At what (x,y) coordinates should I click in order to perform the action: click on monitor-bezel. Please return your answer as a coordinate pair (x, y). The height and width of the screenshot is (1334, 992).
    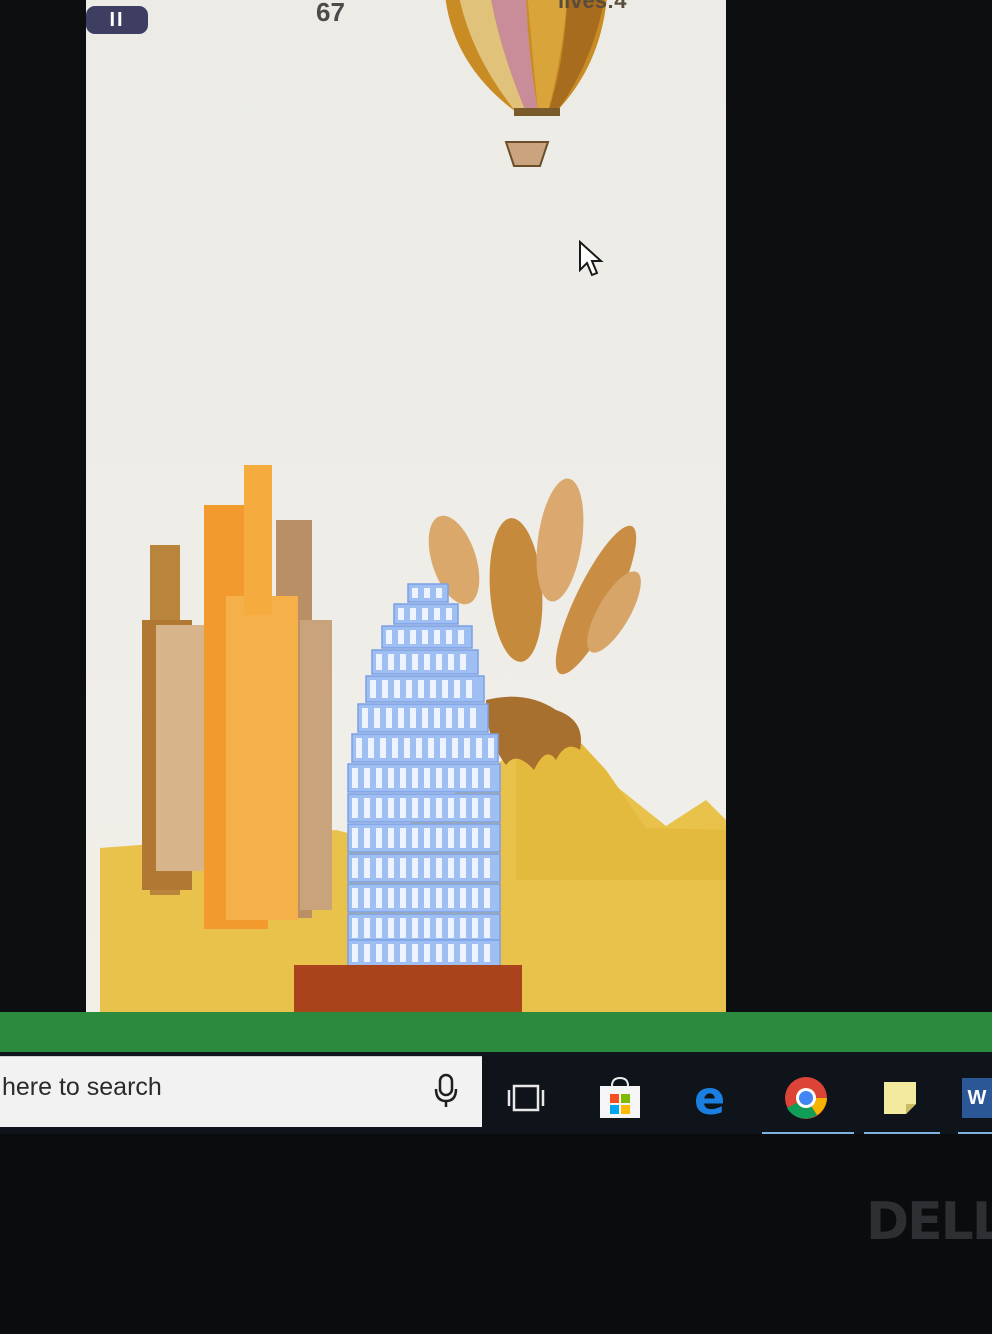
    Looking at the image, I should click on (496, 1234).